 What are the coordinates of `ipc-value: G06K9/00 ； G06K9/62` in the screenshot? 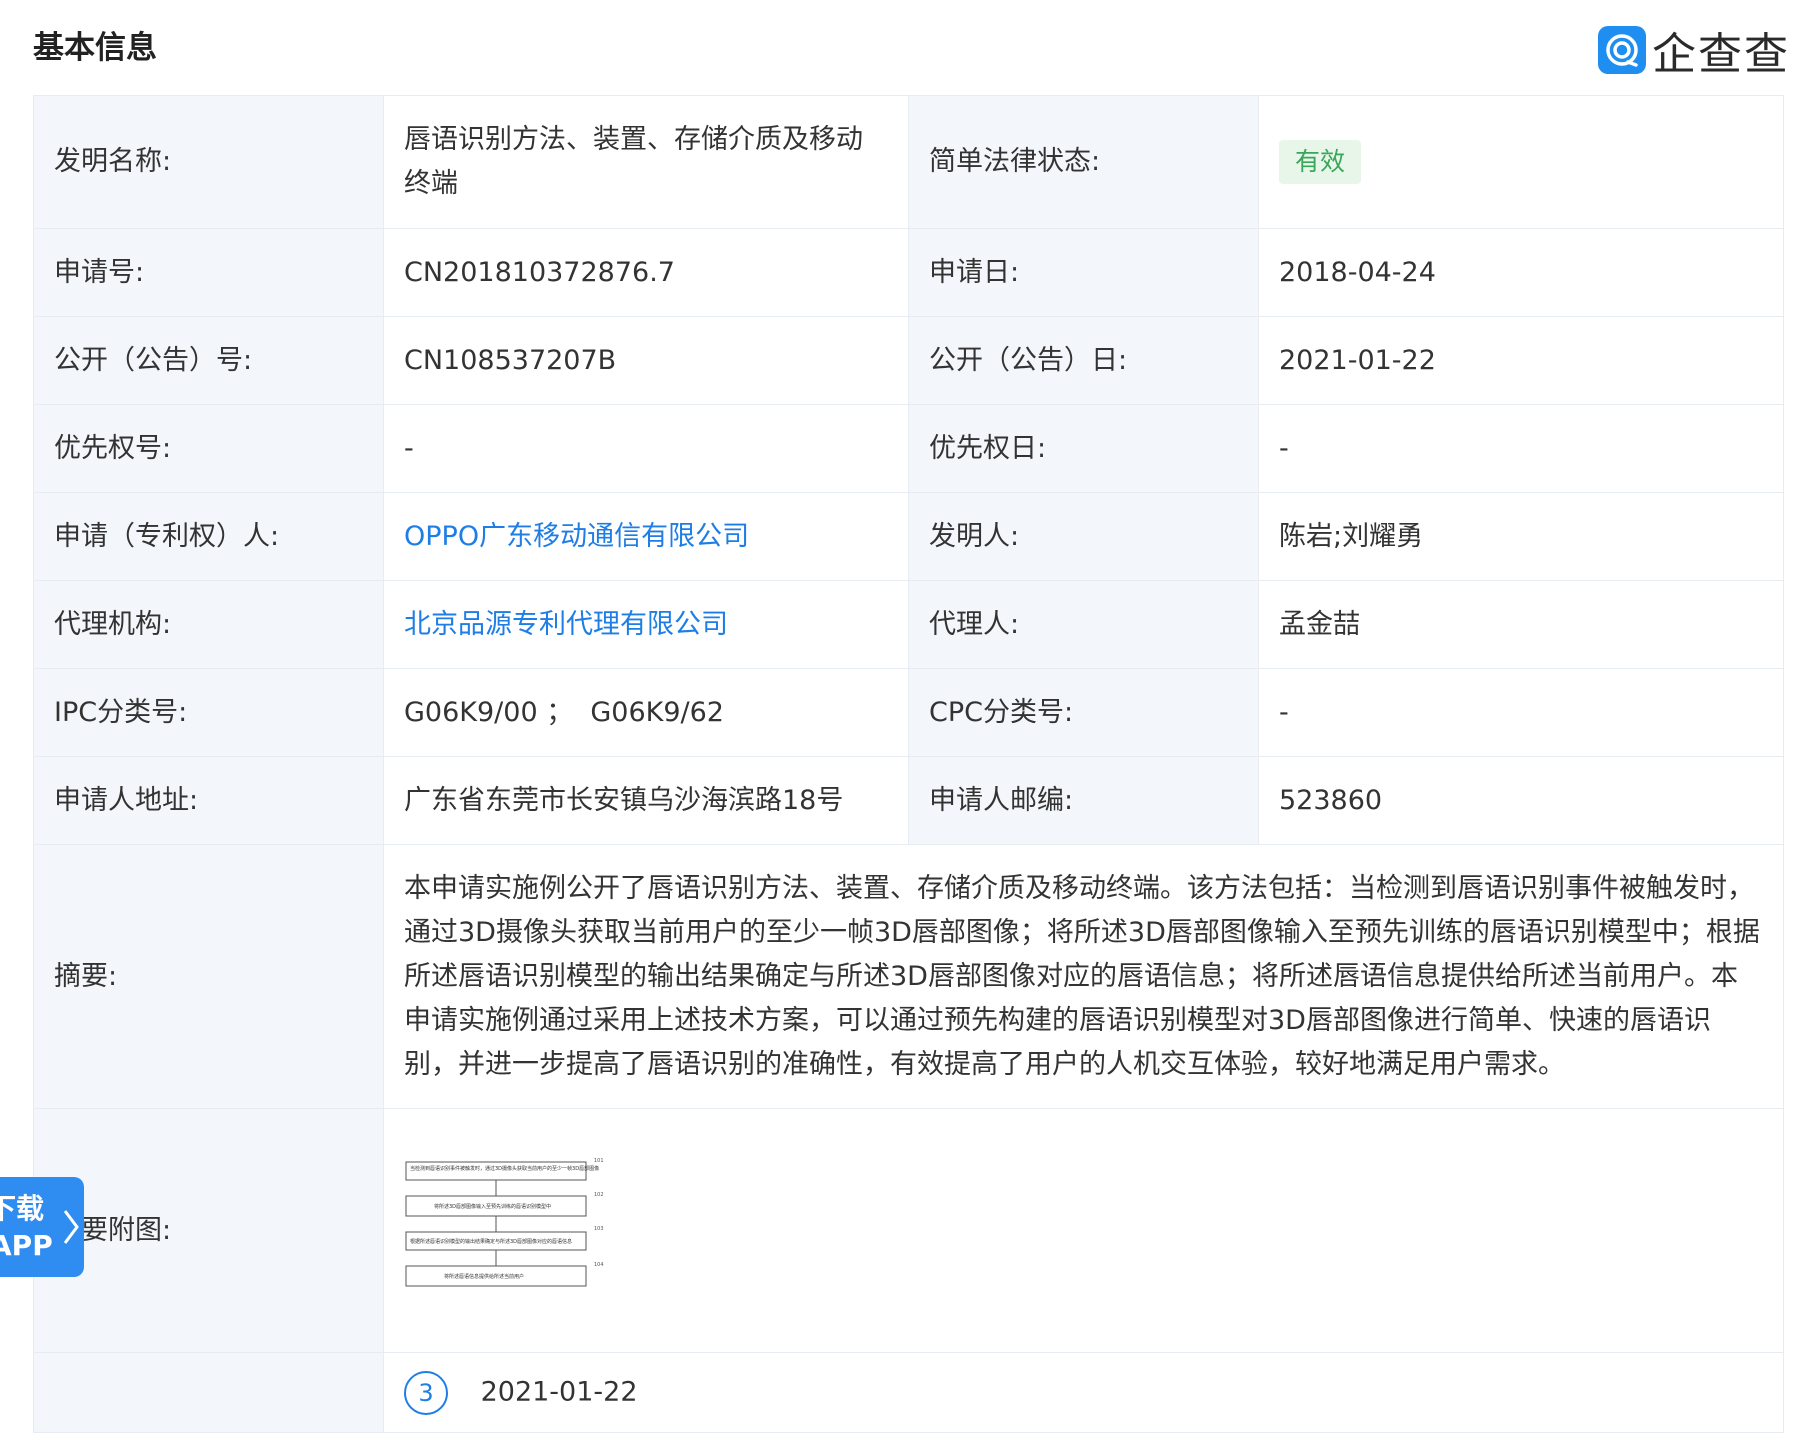 It's located at (646, 712).